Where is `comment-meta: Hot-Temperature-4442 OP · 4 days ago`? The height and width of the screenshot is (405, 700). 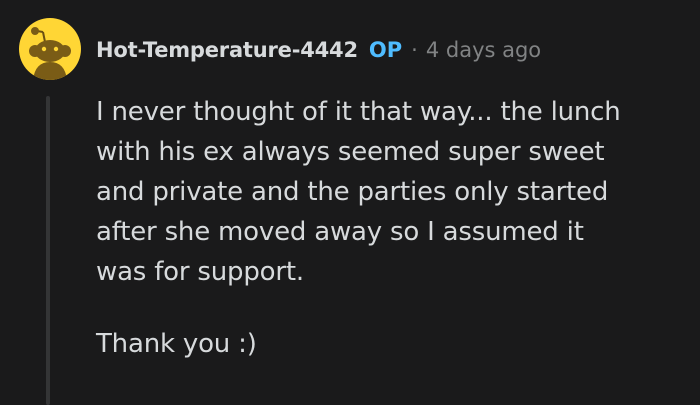 comment-meta: Hot-Temperature-4442 OP · 4 days ago is located at coordinates (318, 50).